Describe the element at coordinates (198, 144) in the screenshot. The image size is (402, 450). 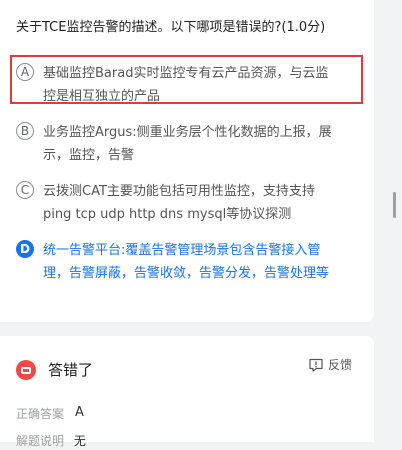
I see `option-b-text: 业务监控Argus:侧重业务层个性化数据的上报，展 示，监控，告警` at that location.